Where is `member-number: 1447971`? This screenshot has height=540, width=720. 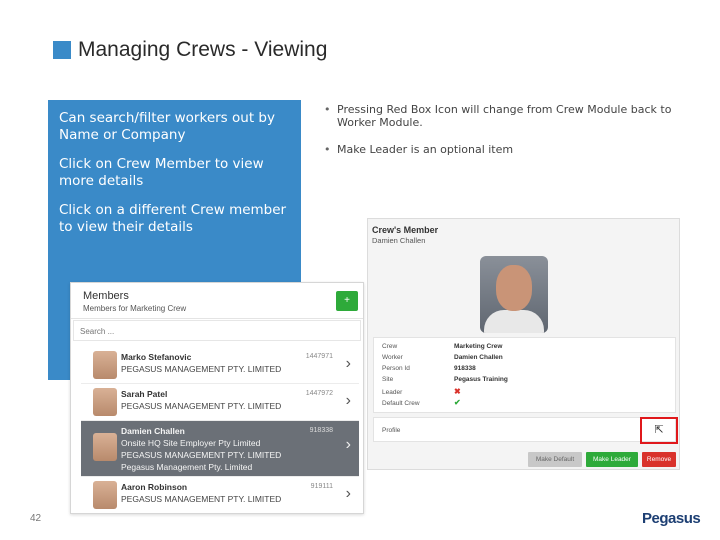
member-number: 1447971 is located at coordinates (319, 356).